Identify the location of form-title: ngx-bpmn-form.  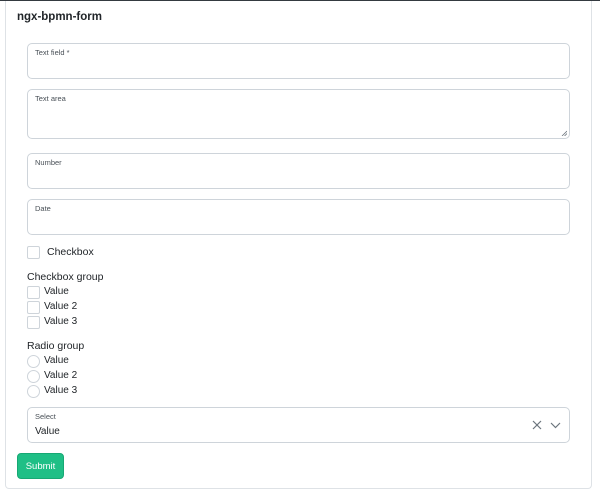
(59, 17).